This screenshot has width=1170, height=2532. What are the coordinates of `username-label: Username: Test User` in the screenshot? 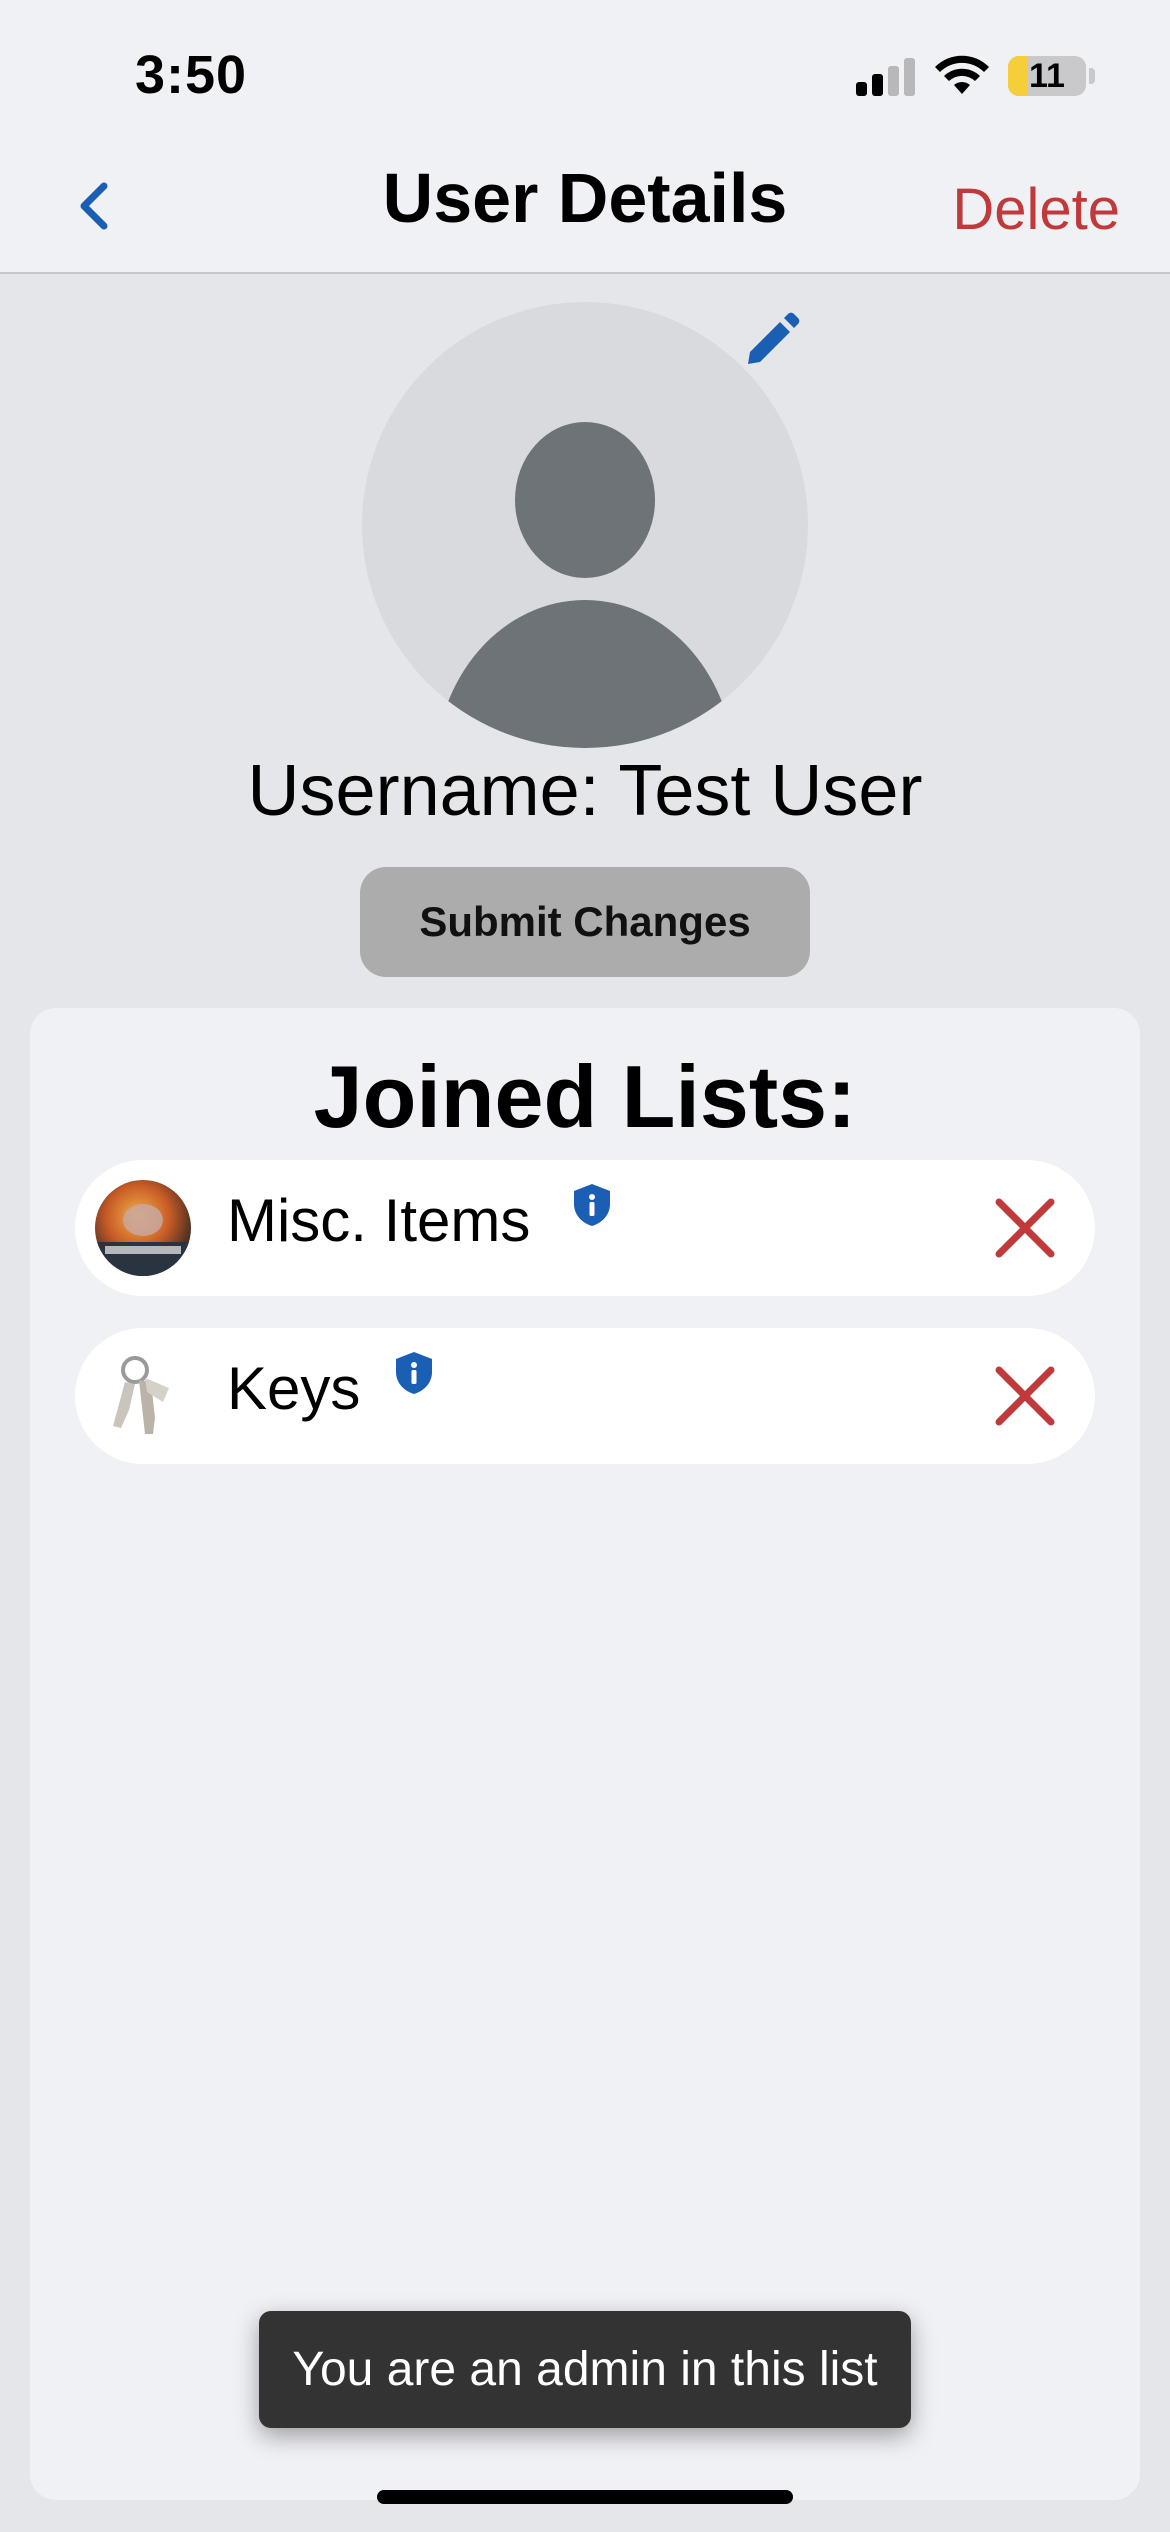 It's located at (585, 791).